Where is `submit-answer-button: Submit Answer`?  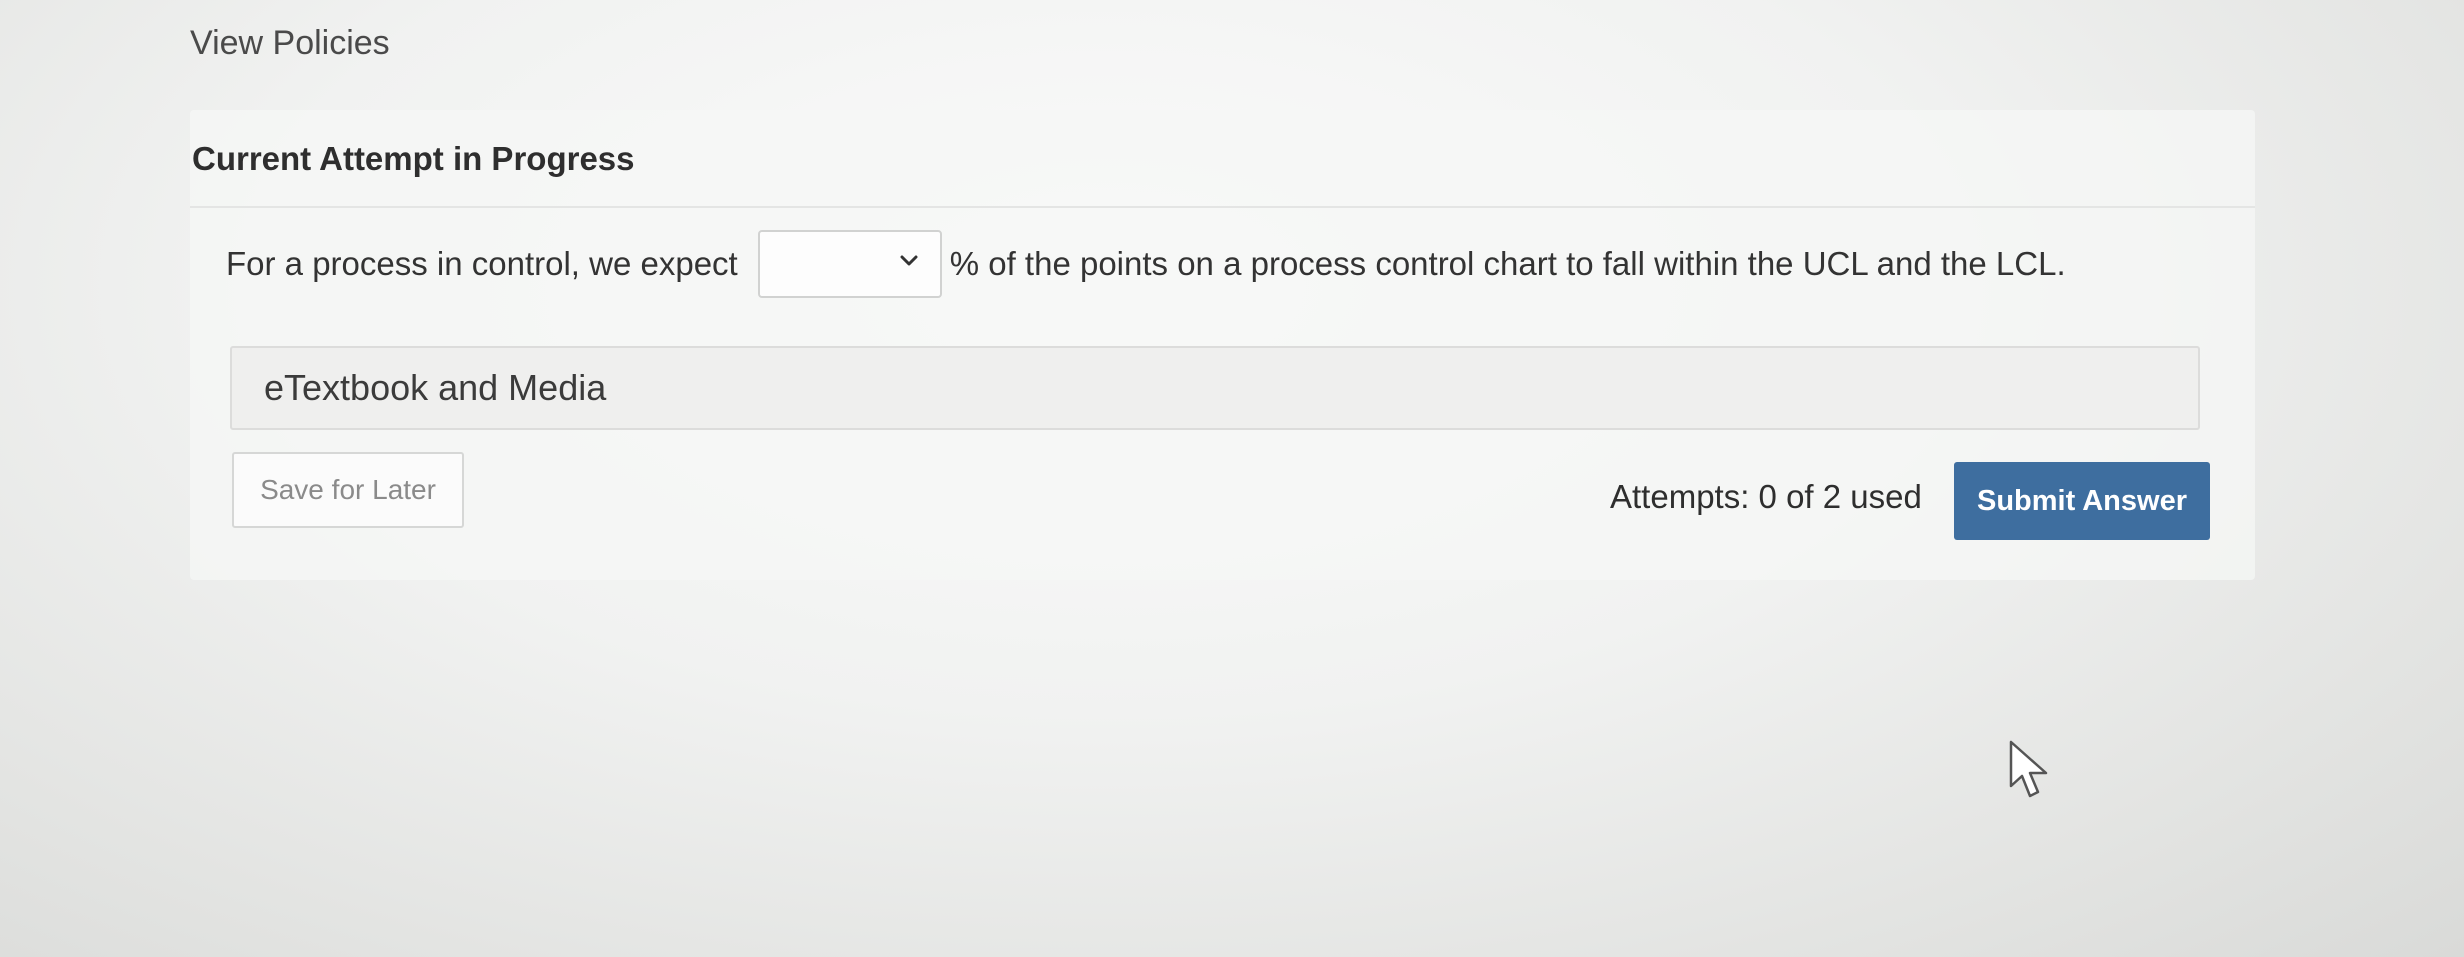
submit-answer-button: Submit Answer is located at coordinates (2082, 501).